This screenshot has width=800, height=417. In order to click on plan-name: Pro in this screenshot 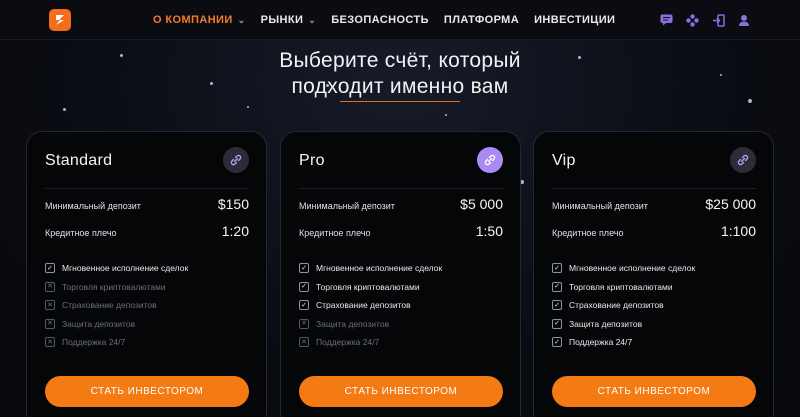, I will do `click(312, 160)`.